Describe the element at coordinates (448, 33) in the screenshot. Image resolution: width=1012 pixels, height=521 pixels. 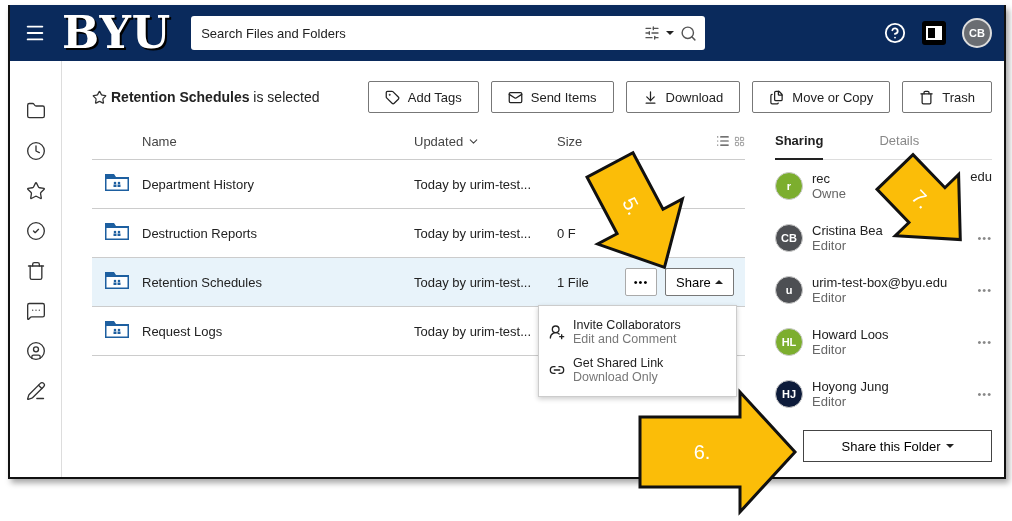
I see `search-bar: Search Files and Folders` at that location.